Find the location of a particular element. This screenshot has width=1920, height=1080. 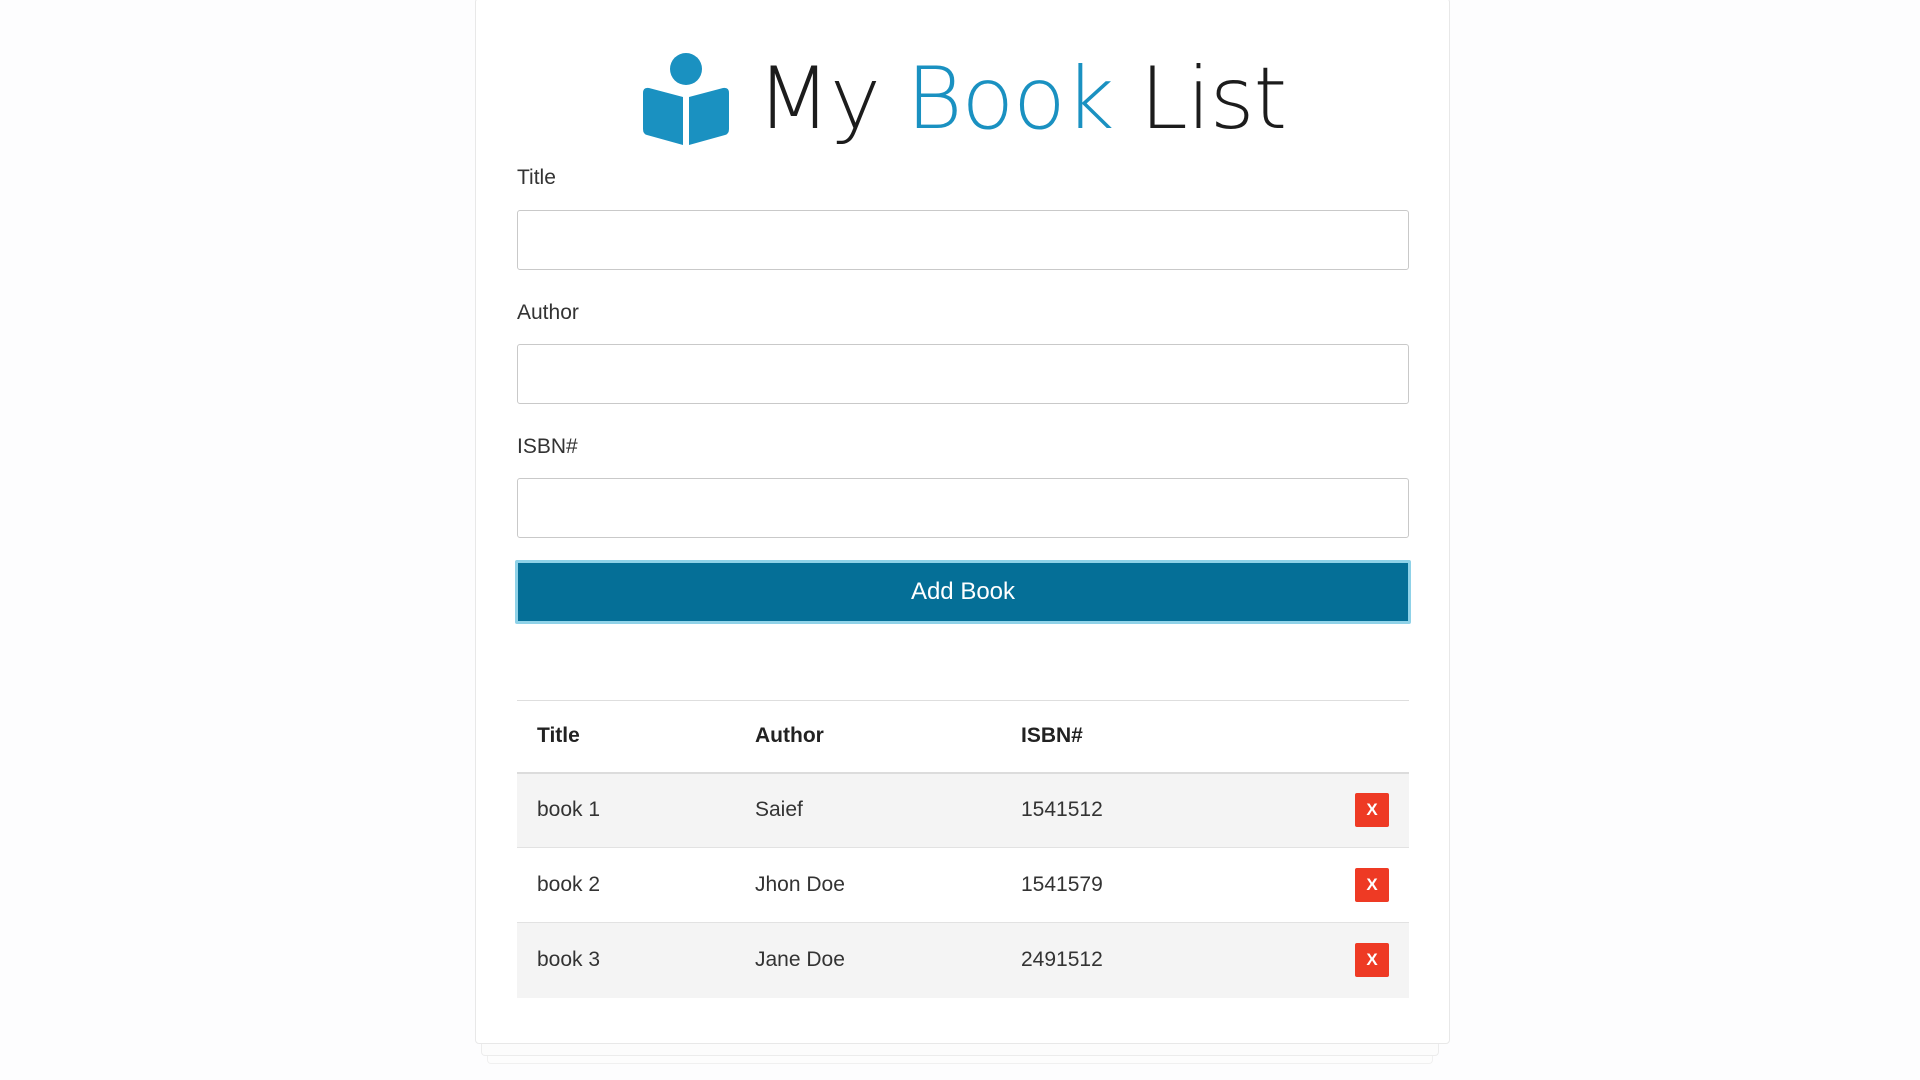

table-row: book 2 Jhon Doe 1541579 X is located at coordinates (963, 885).